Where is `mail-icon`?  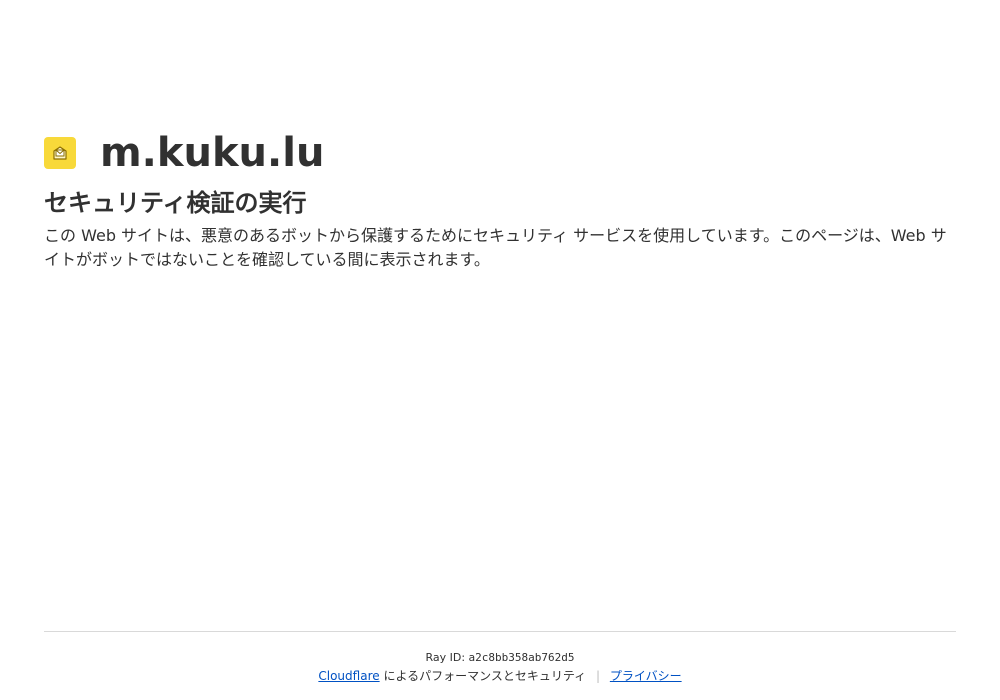
mail-icon is located at coordinates (60, 153).